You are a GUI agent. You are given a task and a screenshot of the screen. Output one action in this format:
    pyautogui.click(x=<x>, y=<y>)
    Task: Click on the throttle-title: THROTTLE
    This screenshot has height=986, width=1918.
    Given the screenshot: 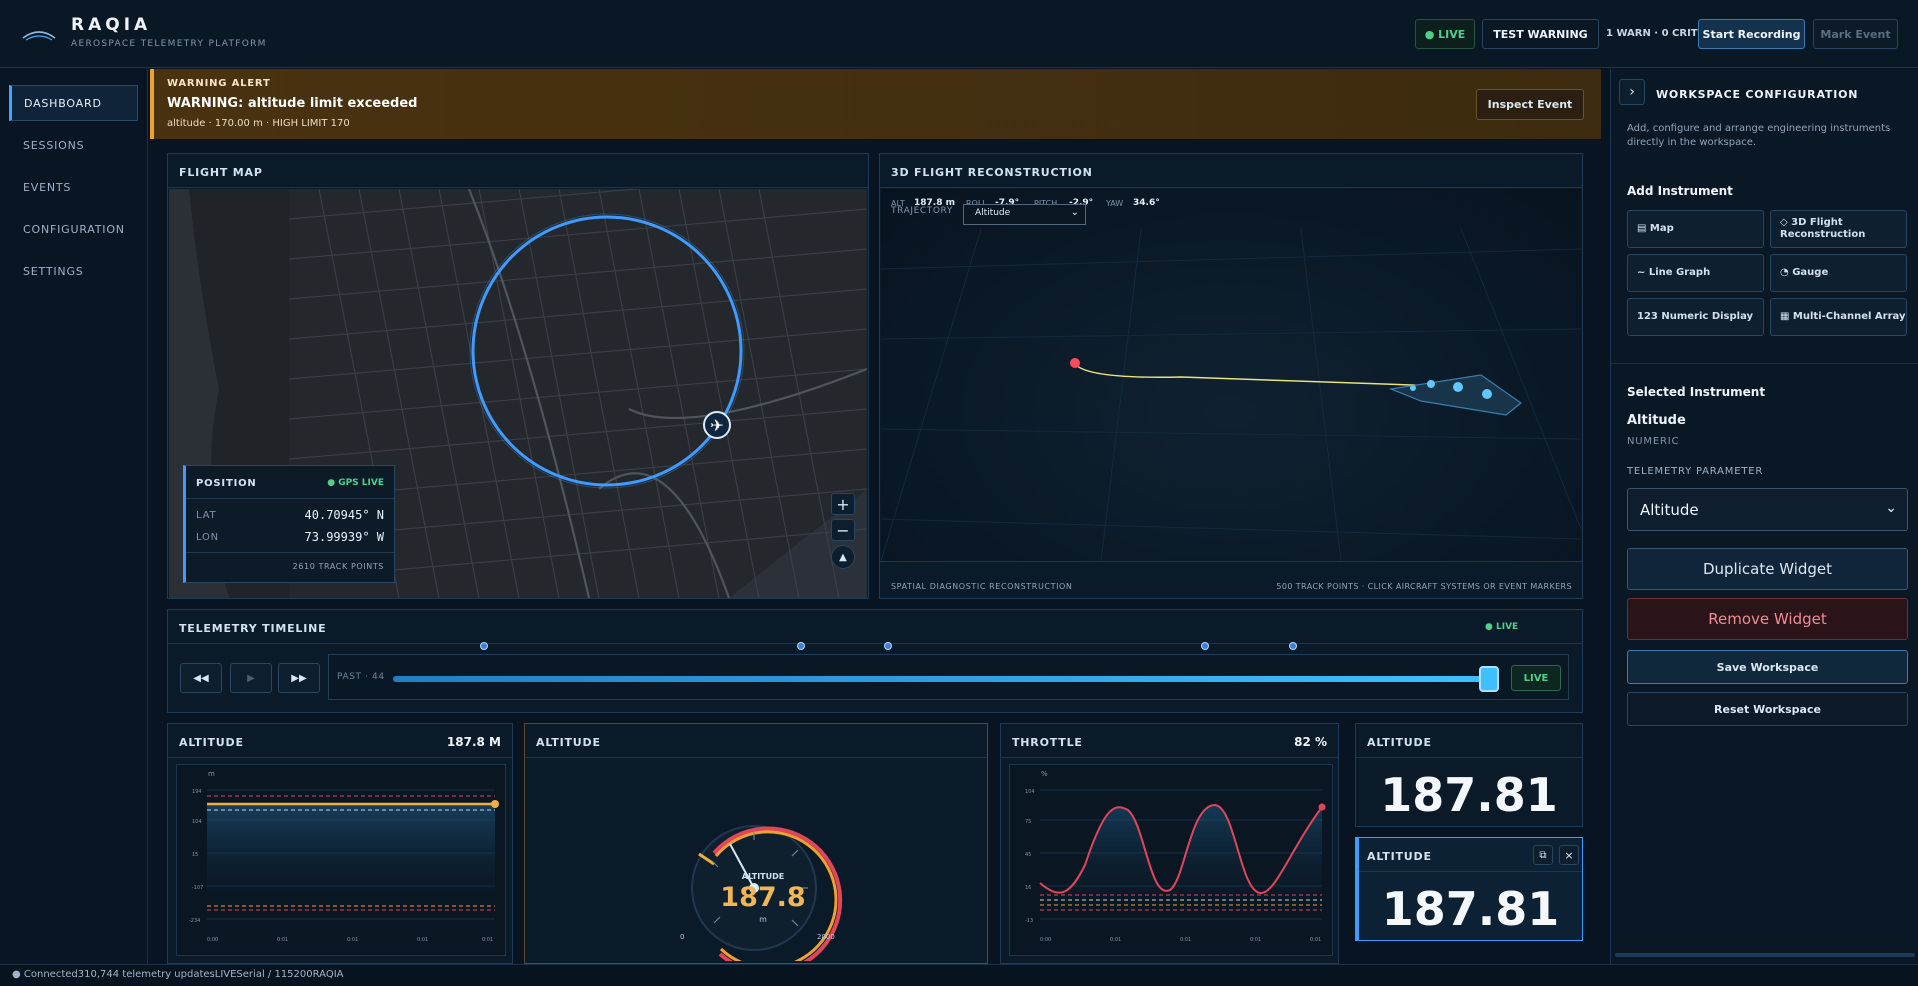 What is the action you would take?
    pyautogui.click(x=1169, y=741)
    